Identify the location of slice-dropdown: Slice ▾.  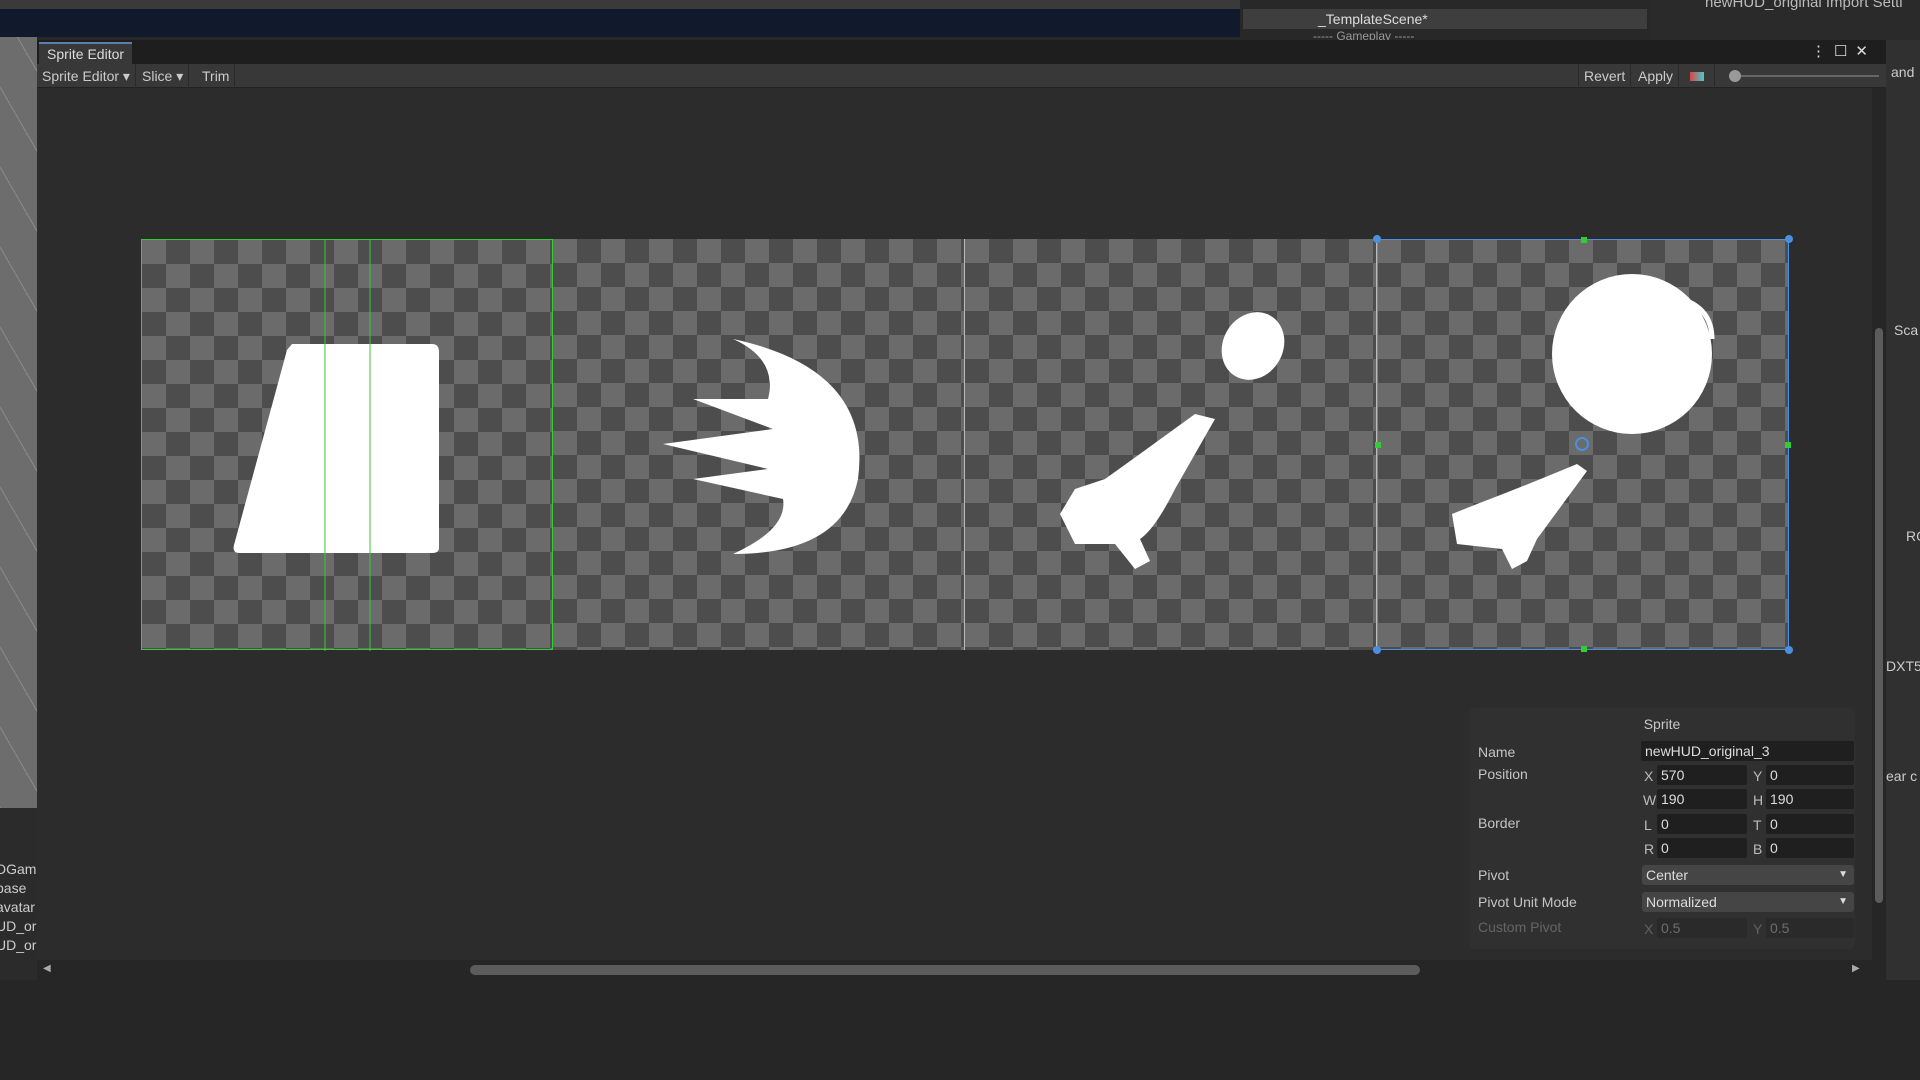
(163, 76).